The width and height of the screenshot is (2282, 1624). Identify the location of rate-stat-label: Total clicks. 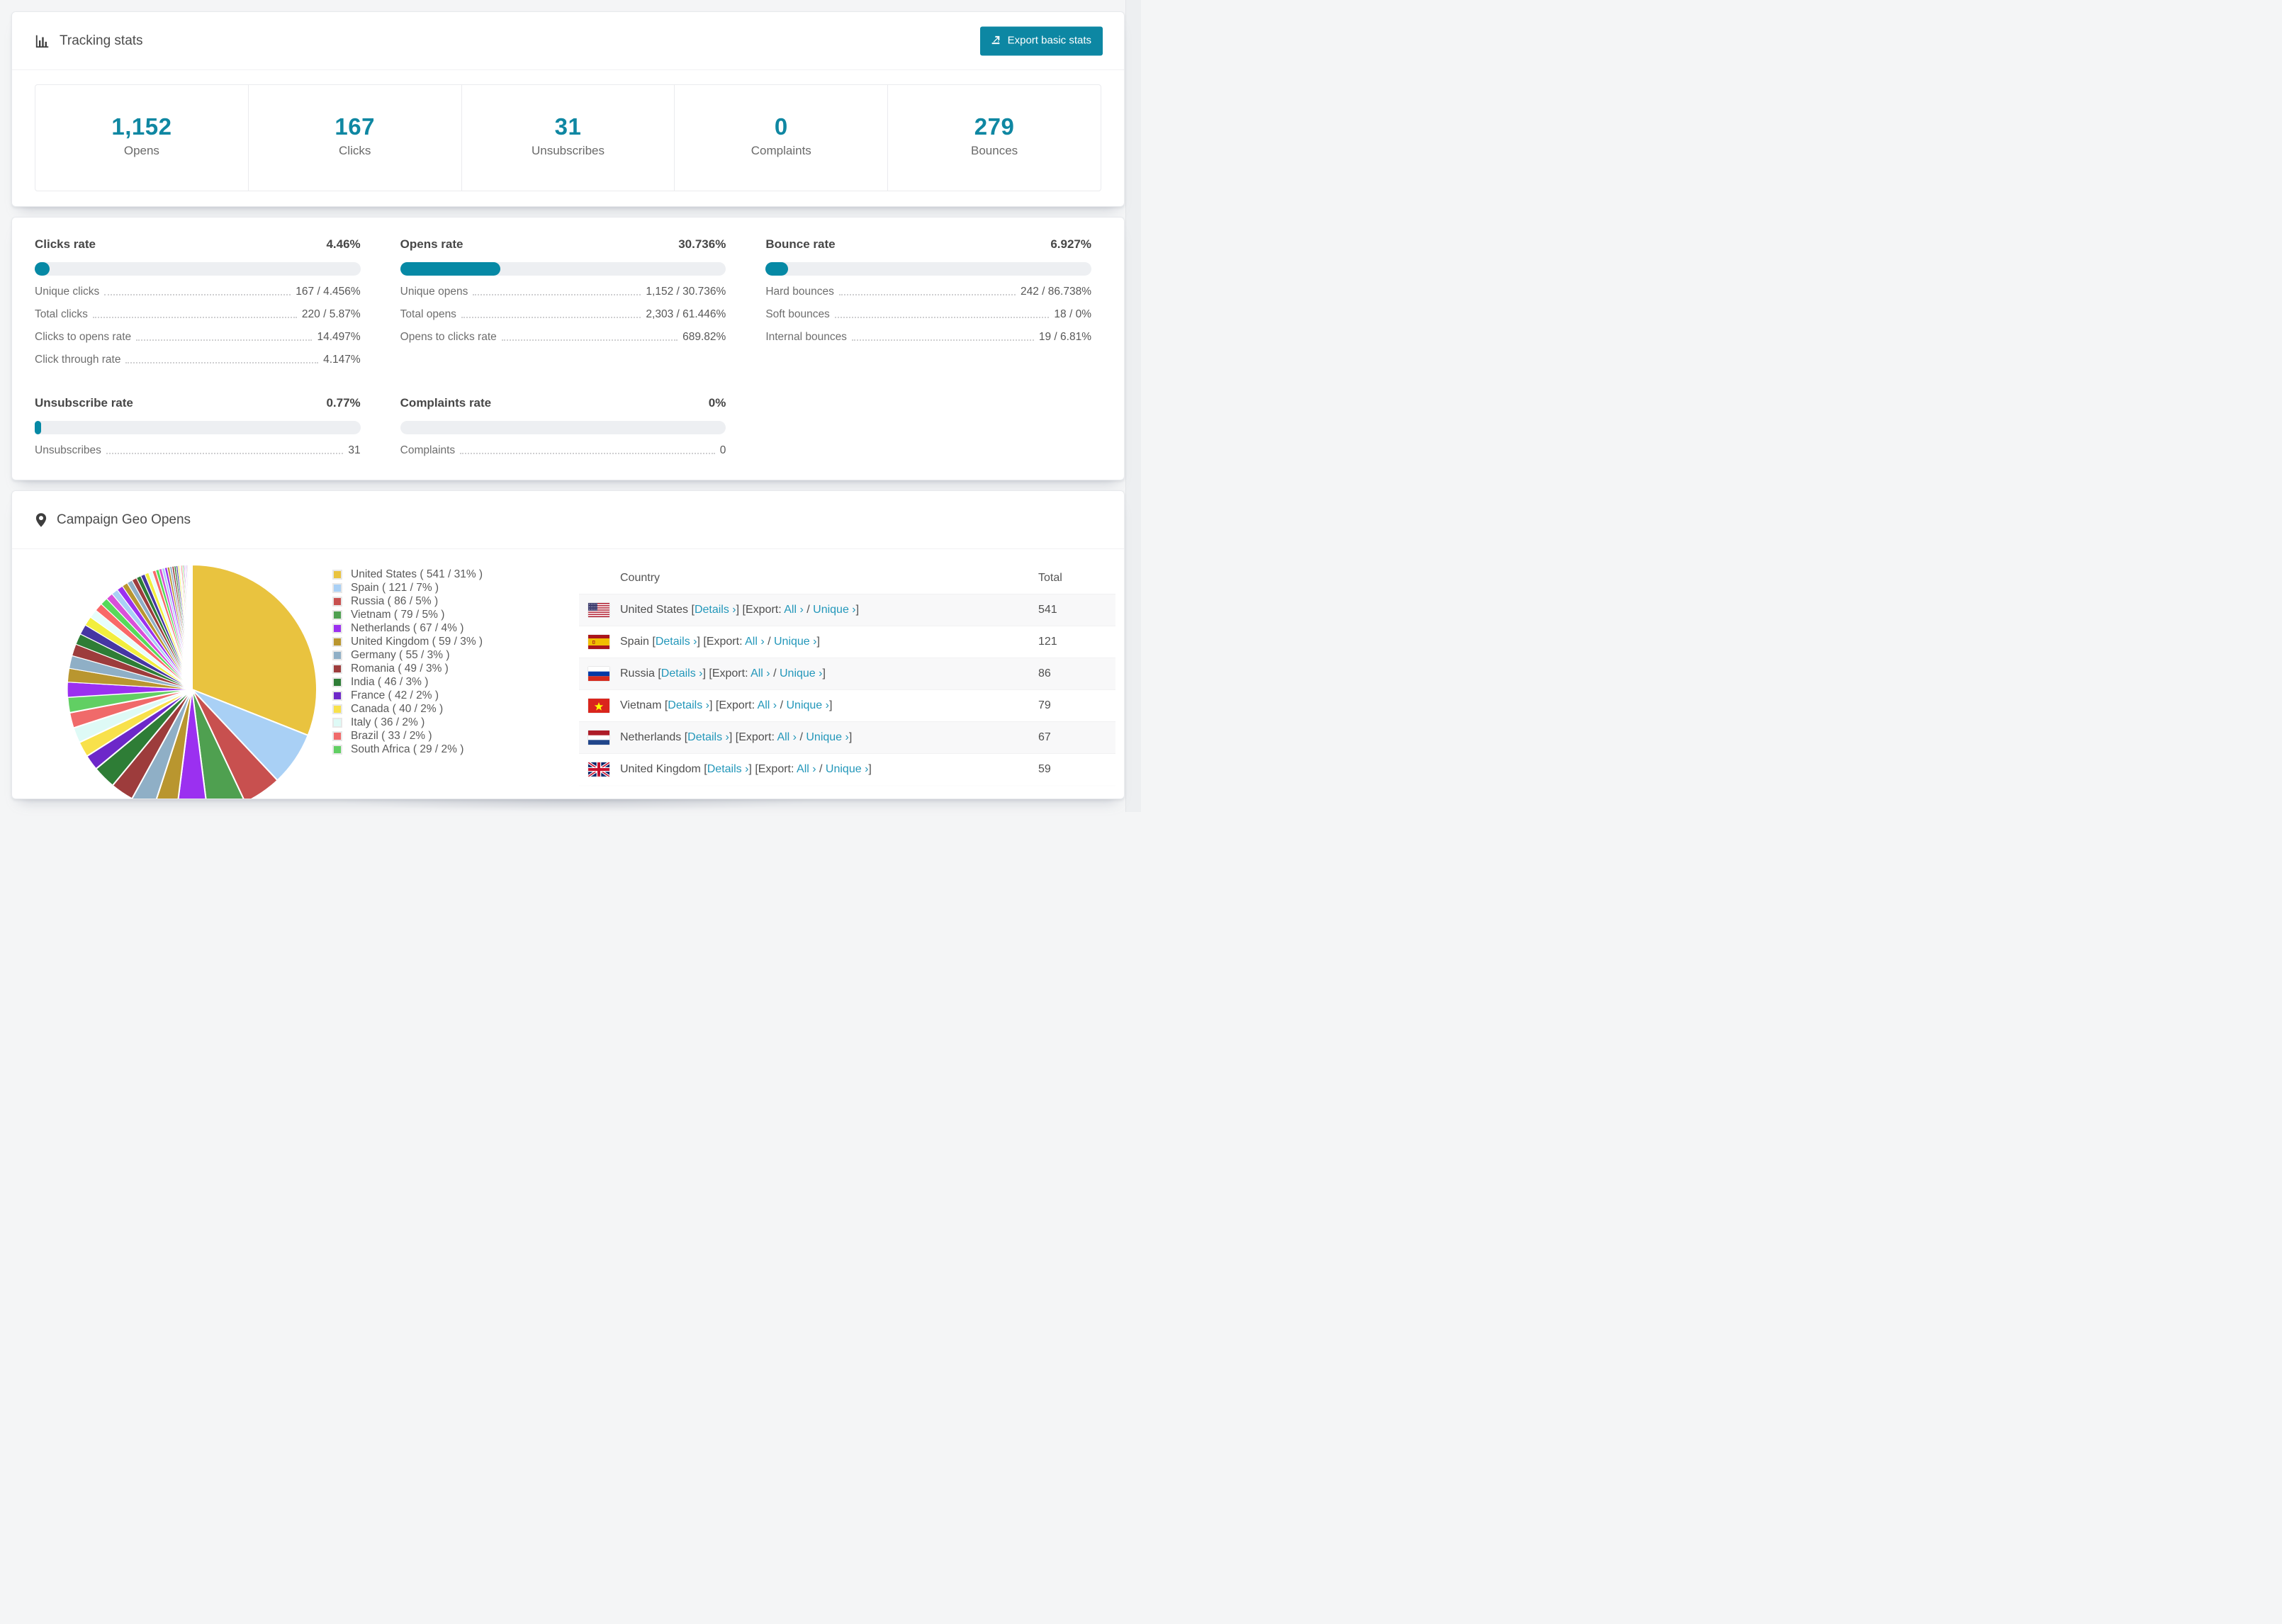
(62, 314).